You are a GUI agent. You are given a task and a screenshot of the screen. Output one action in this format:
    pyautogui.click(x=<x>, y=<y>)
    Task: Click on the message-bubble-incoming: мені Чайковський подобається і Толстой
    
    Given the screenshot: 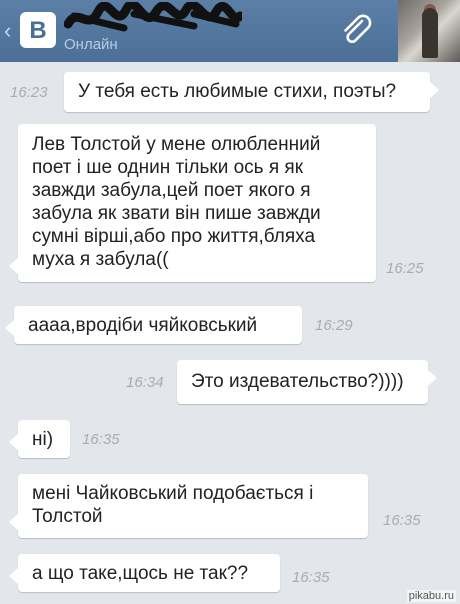 What is the action you would take?
    pyautogui.click(x=188, y=506)
    